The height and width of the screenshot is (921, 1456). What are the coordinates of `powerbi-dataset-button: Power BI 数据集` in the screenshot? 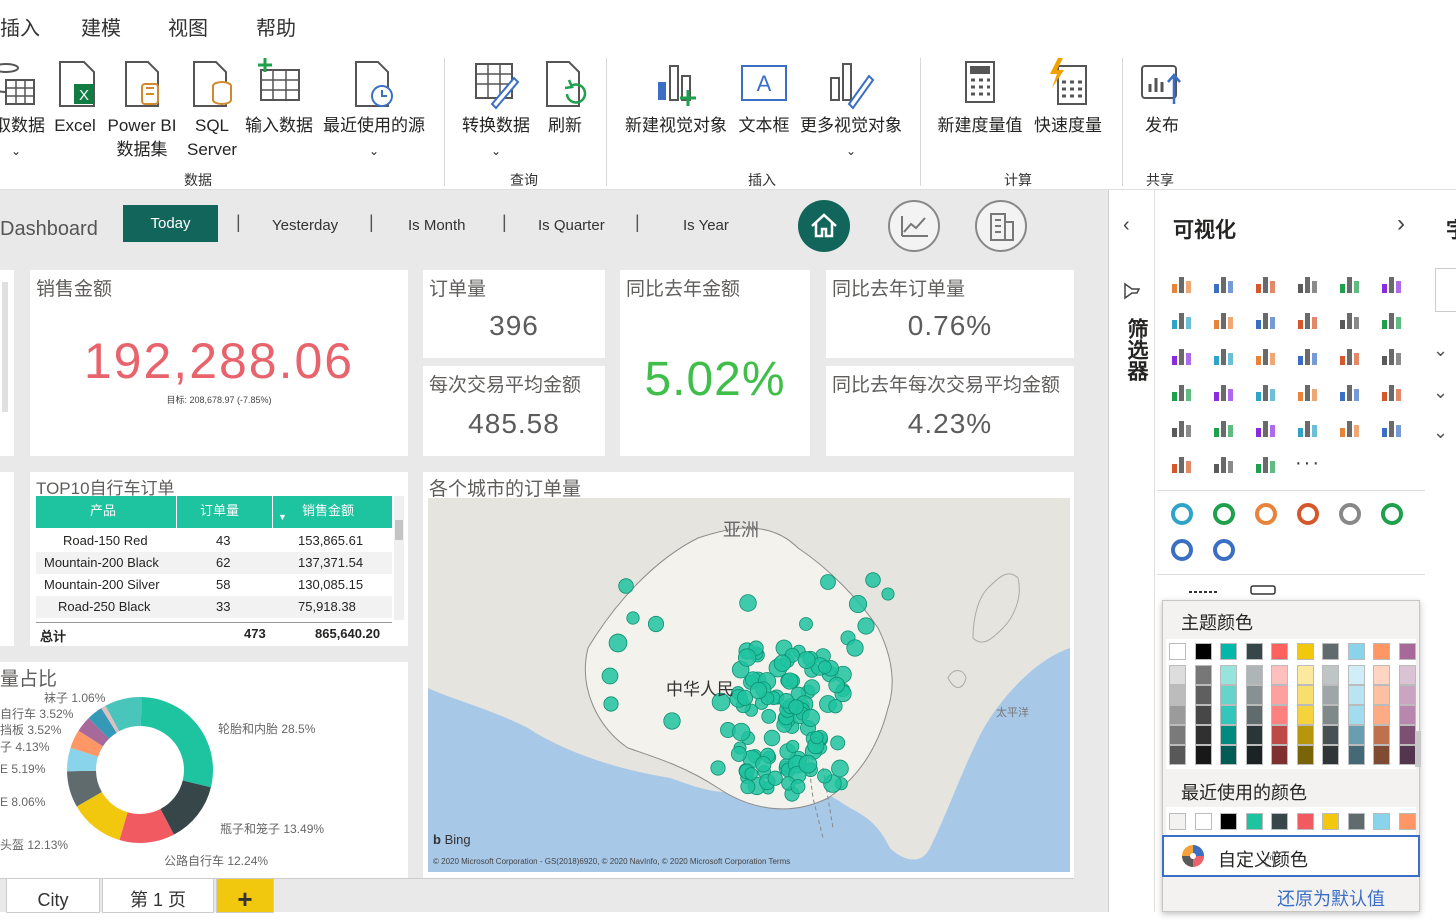 It's located at (142, 110).